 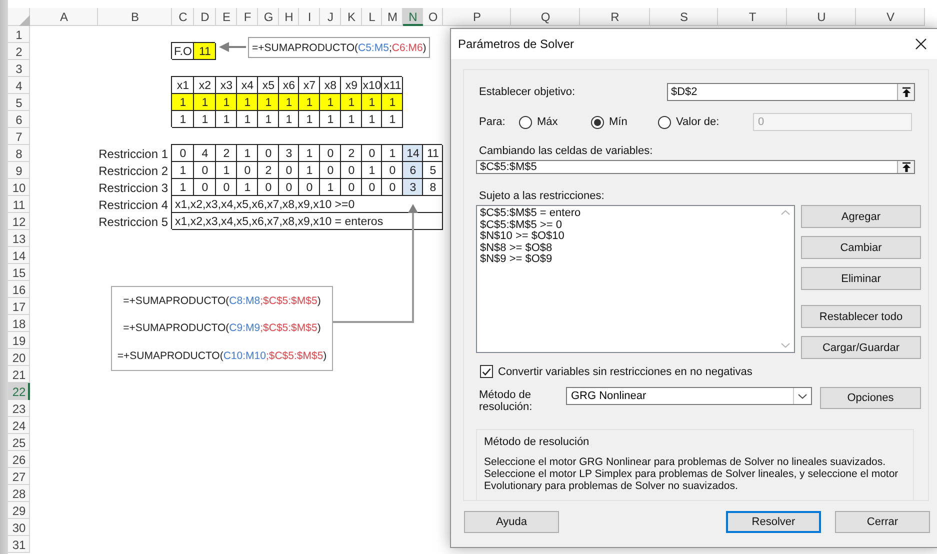 I want to click on column-header: H, so click(x=289, y=17).